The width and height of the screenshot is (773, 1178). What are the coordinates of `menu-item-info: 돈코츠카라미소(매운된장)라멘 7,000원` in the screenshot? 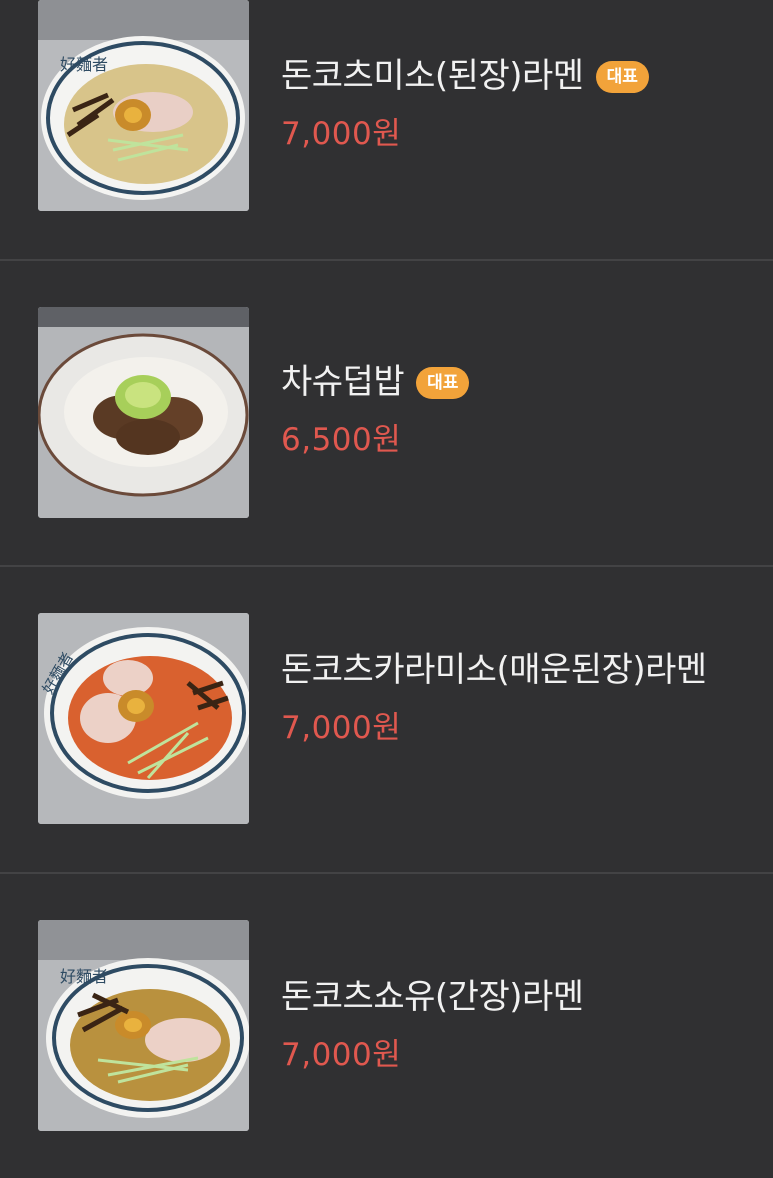 It's located at (511, 697).